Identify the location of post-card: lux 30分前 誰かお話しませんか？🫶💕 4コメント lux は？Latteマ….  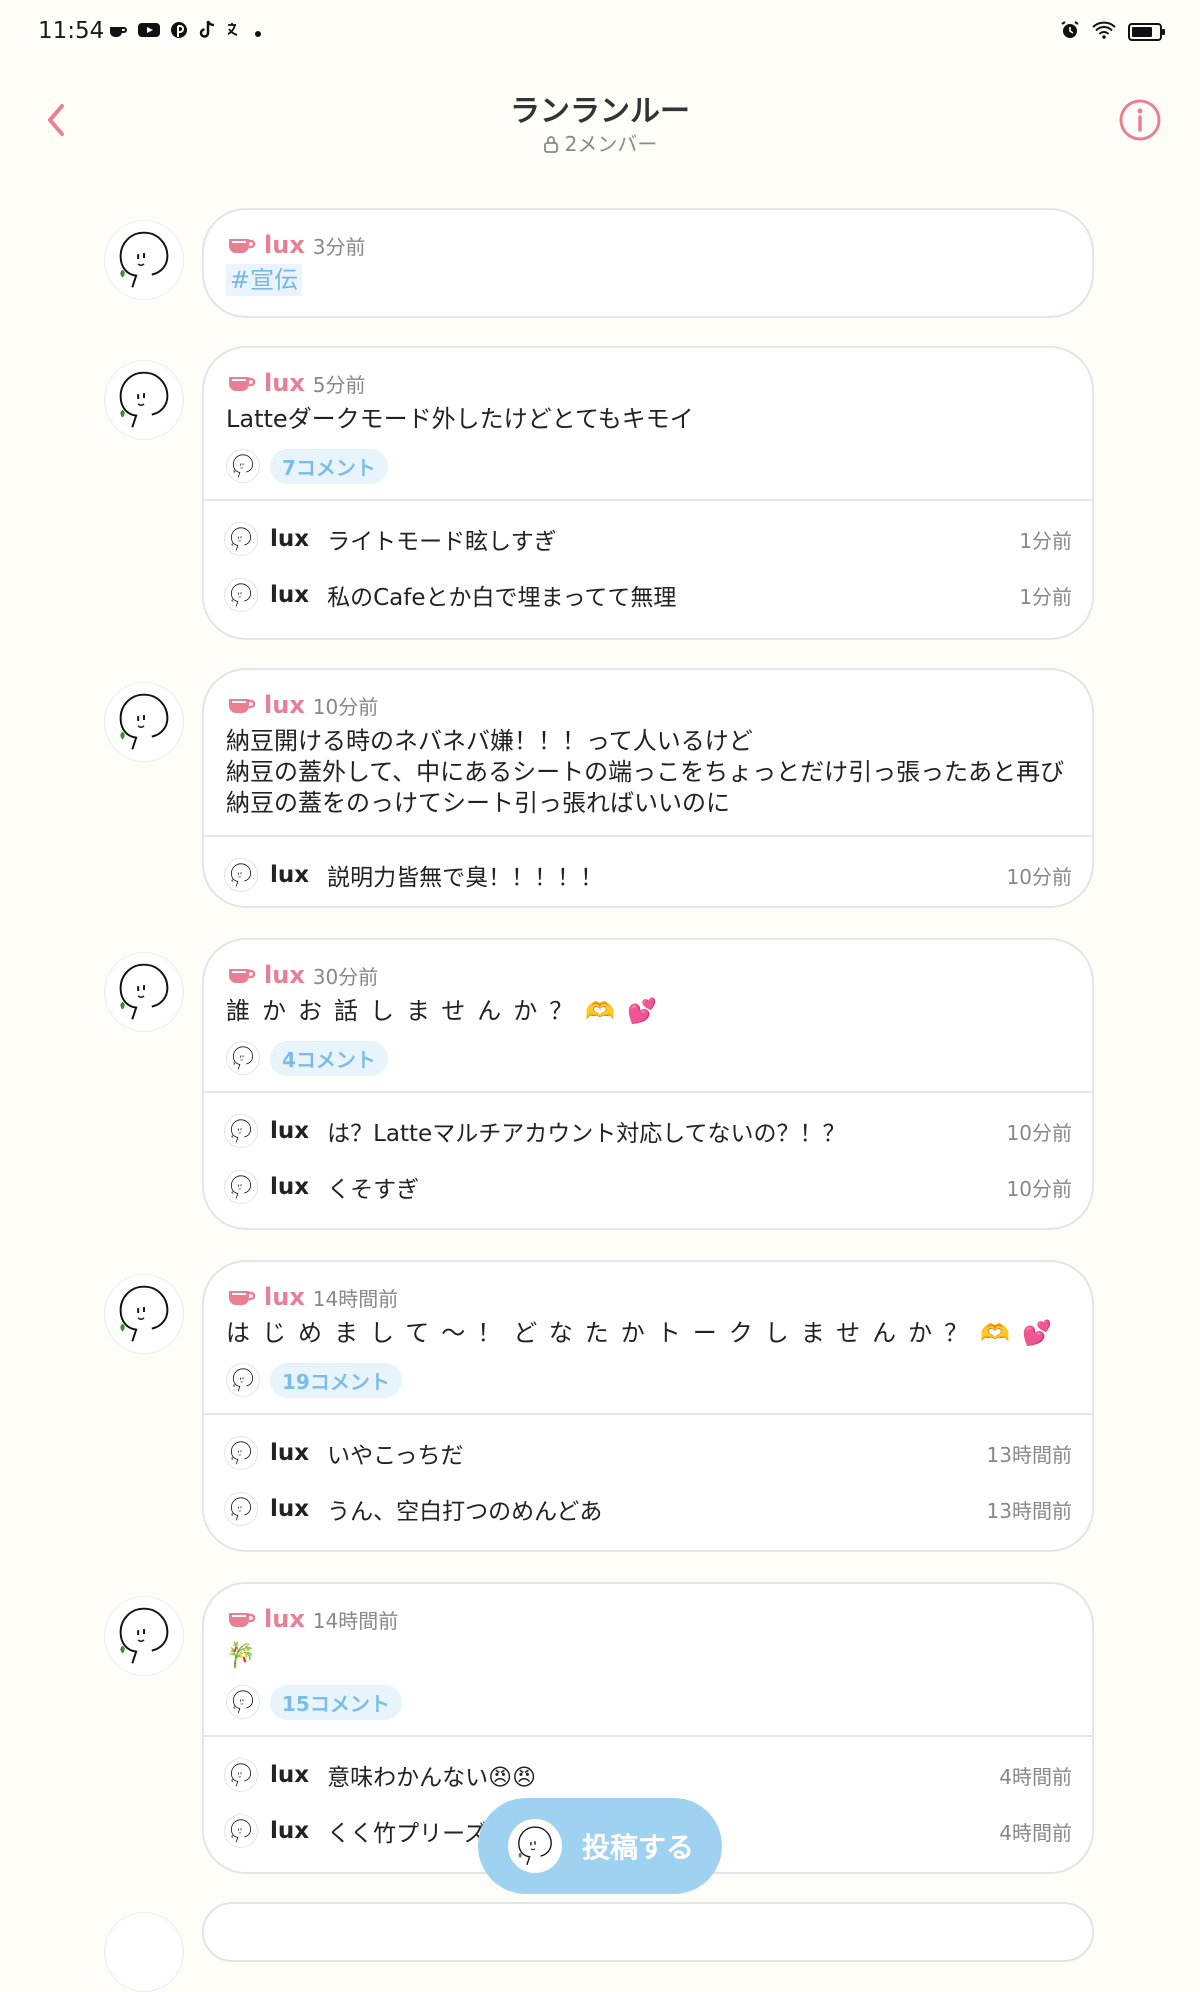
(648, 1084).